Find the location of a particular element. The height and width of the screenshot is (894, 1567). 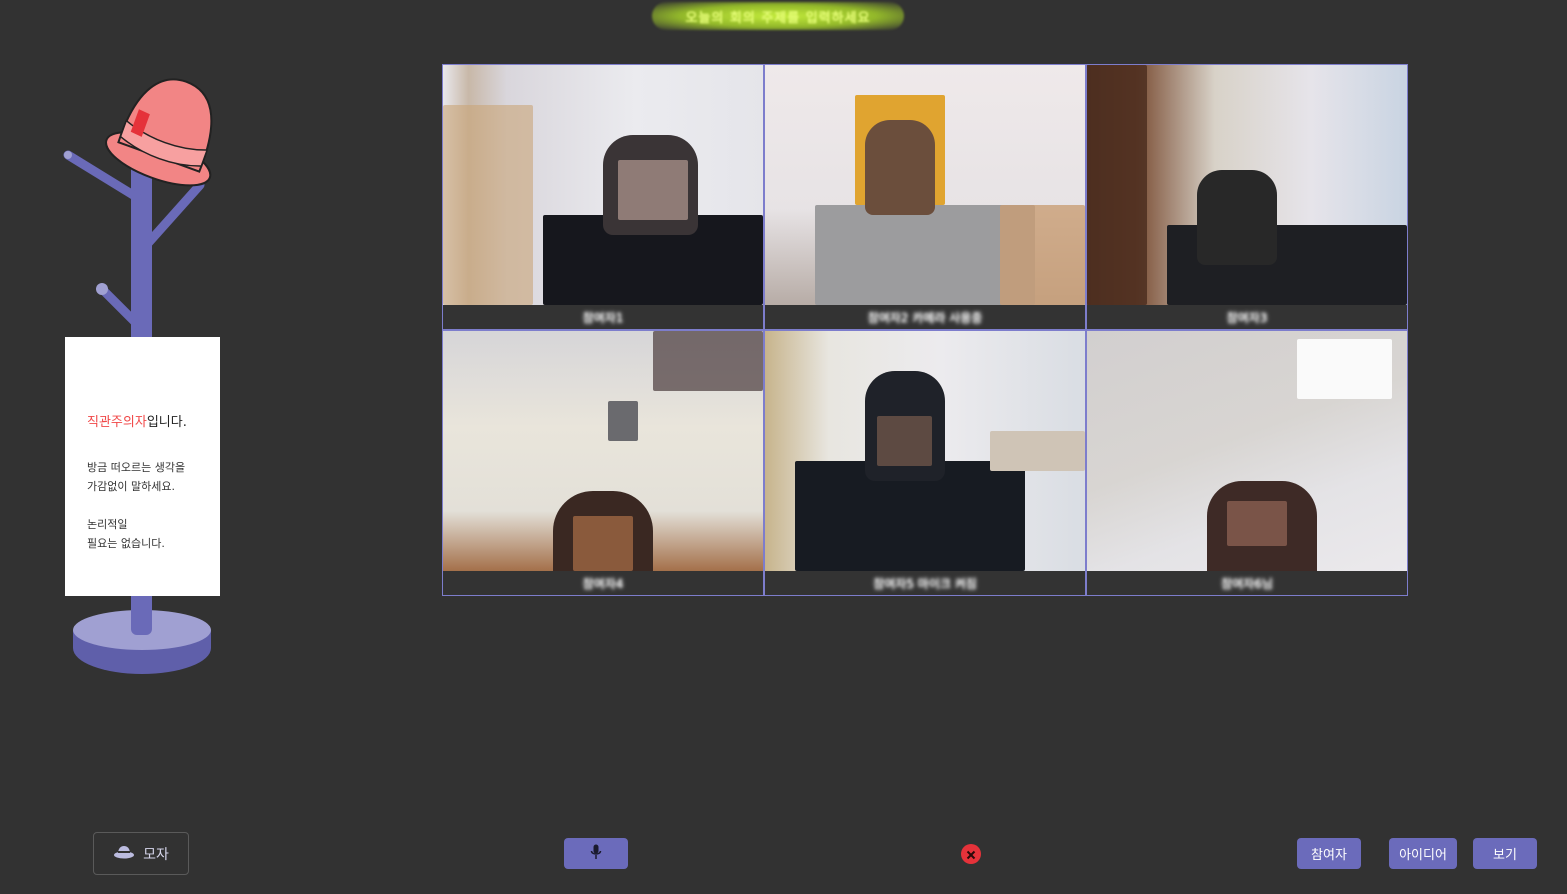

role-suffix: 입니다. is located at coordinates (166, 422).